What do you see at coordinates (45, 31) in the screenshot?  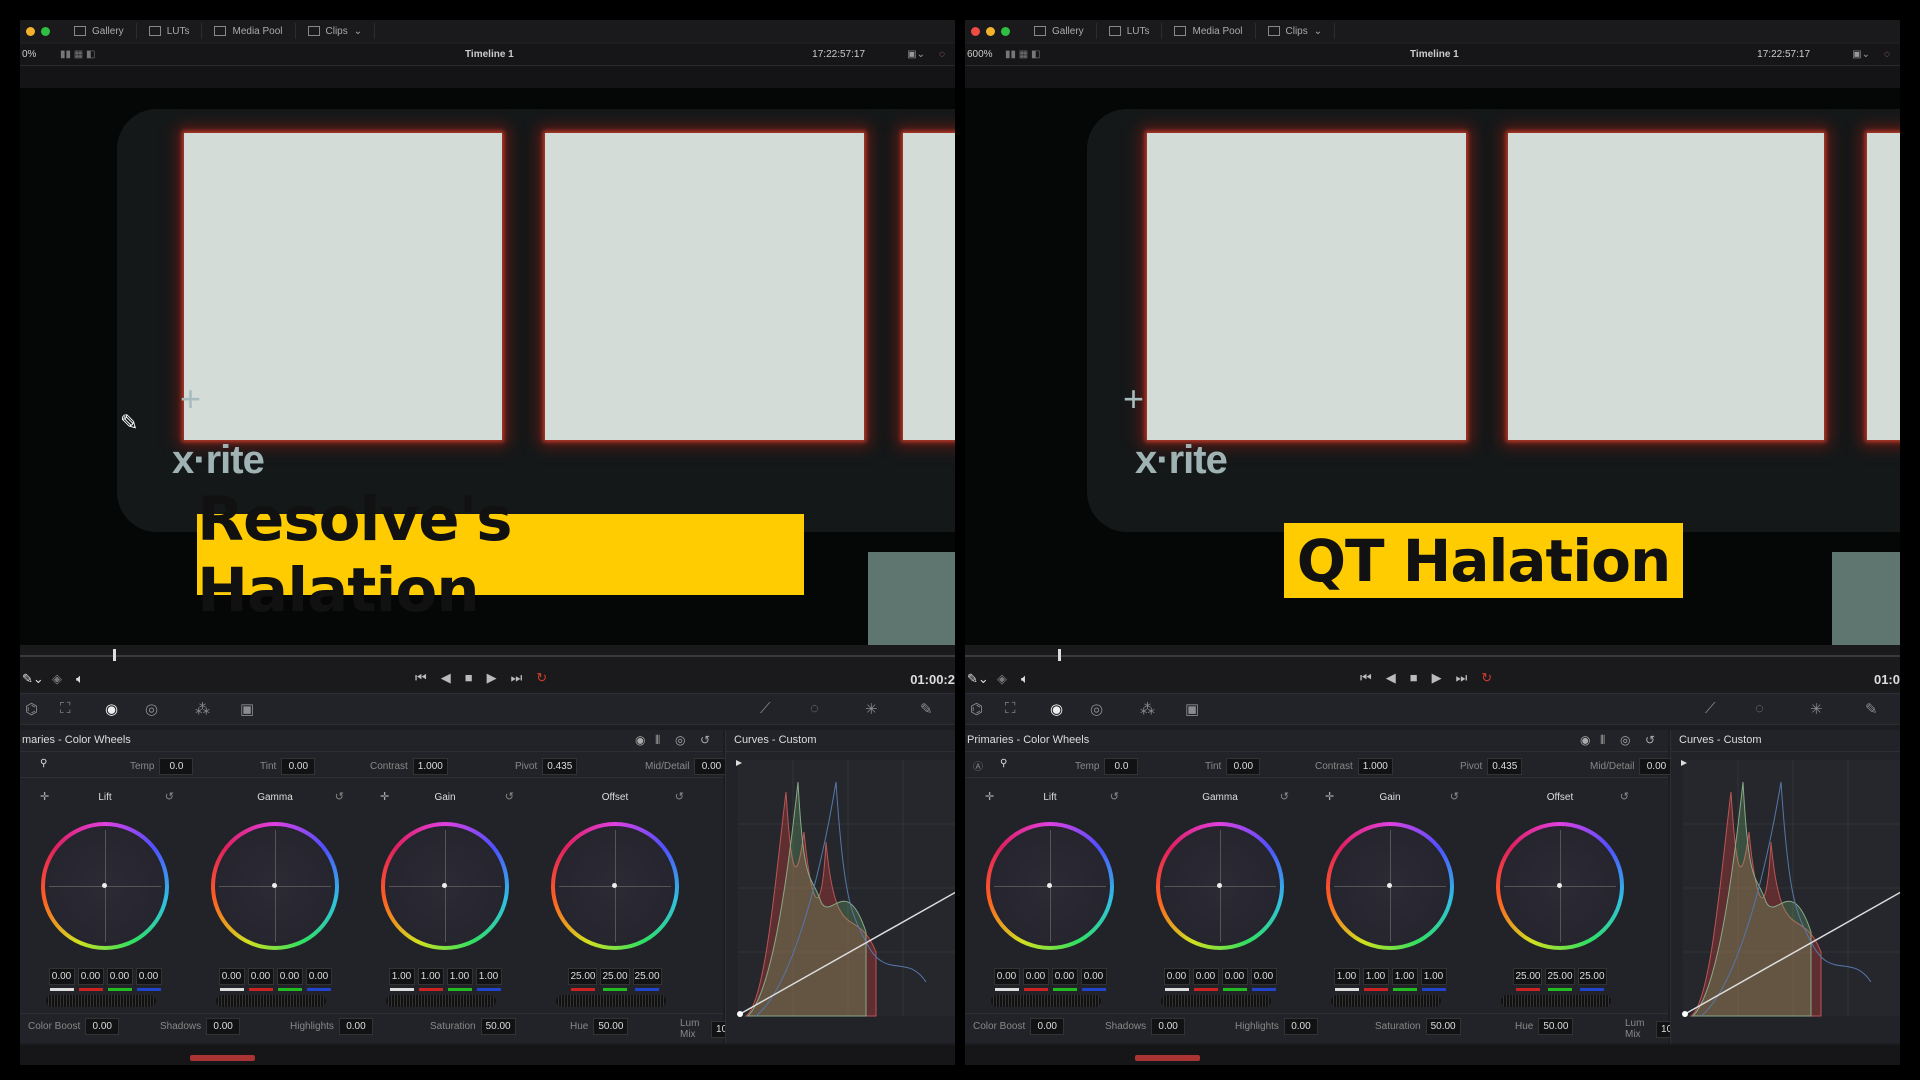 I see `maximize-button` at bounding box center [45, 31].